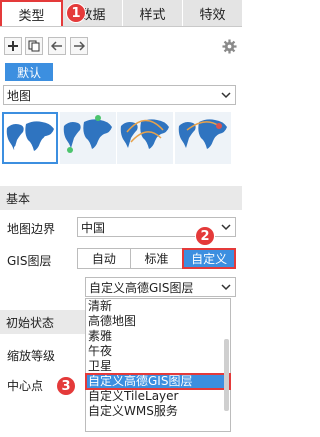 This screenshot has height=437, width=320. What do you see at coordinates (25, 386) in the screenshot?
I see `center-point-label: 中心点` at bounding box center [25, 386].